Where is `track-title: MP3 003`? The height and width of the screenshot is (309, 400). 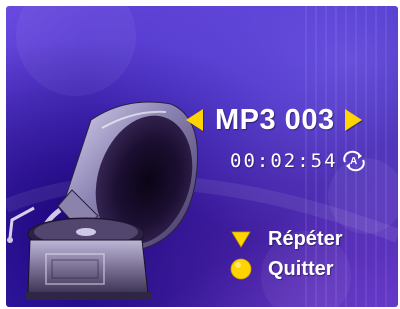
track-title: MP3 003 is located at coordinates (275, 119).